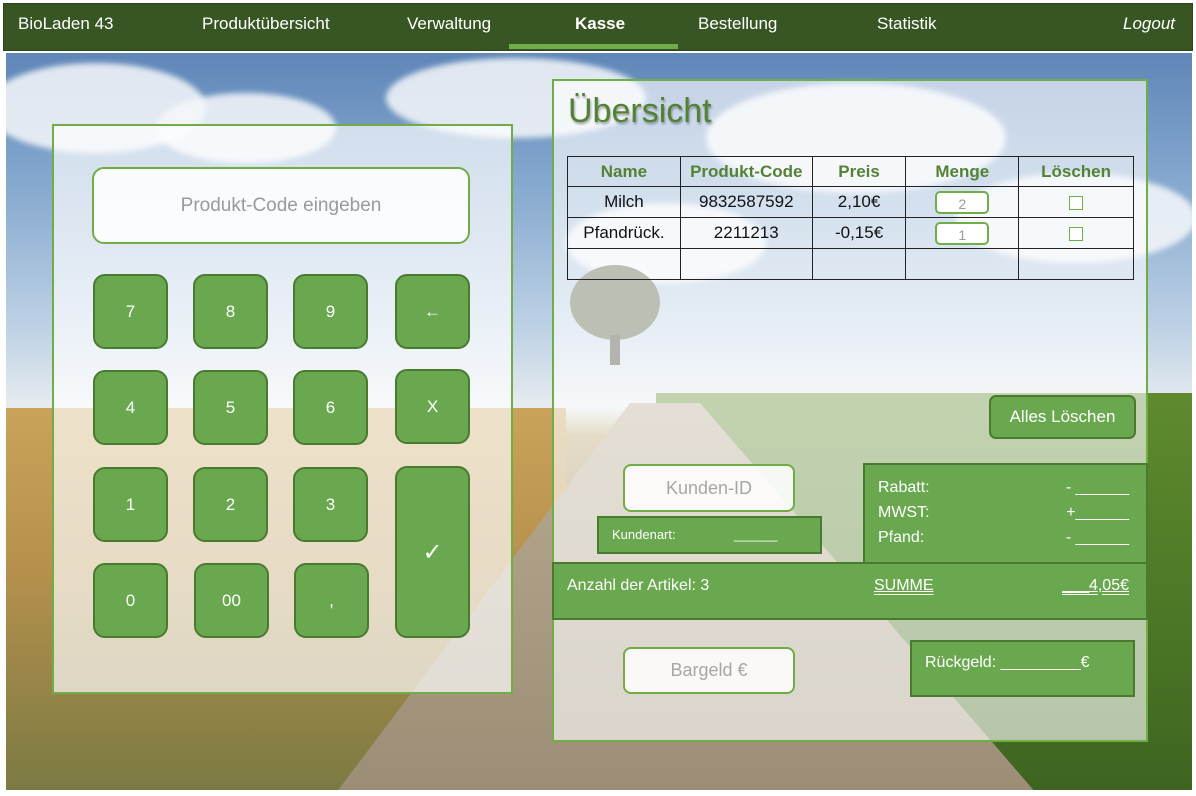  Describe the element at coordinates (859, 202) in the screenshot. I see `cell-price: 2,10€` at that location.